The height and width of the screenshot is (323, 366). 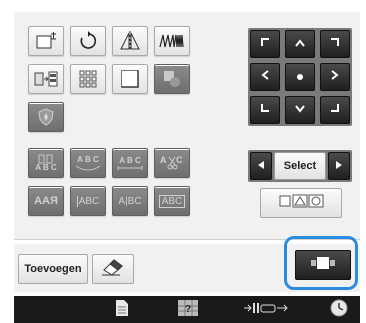 I want to click on density-icon, so click(x=172, y=41).